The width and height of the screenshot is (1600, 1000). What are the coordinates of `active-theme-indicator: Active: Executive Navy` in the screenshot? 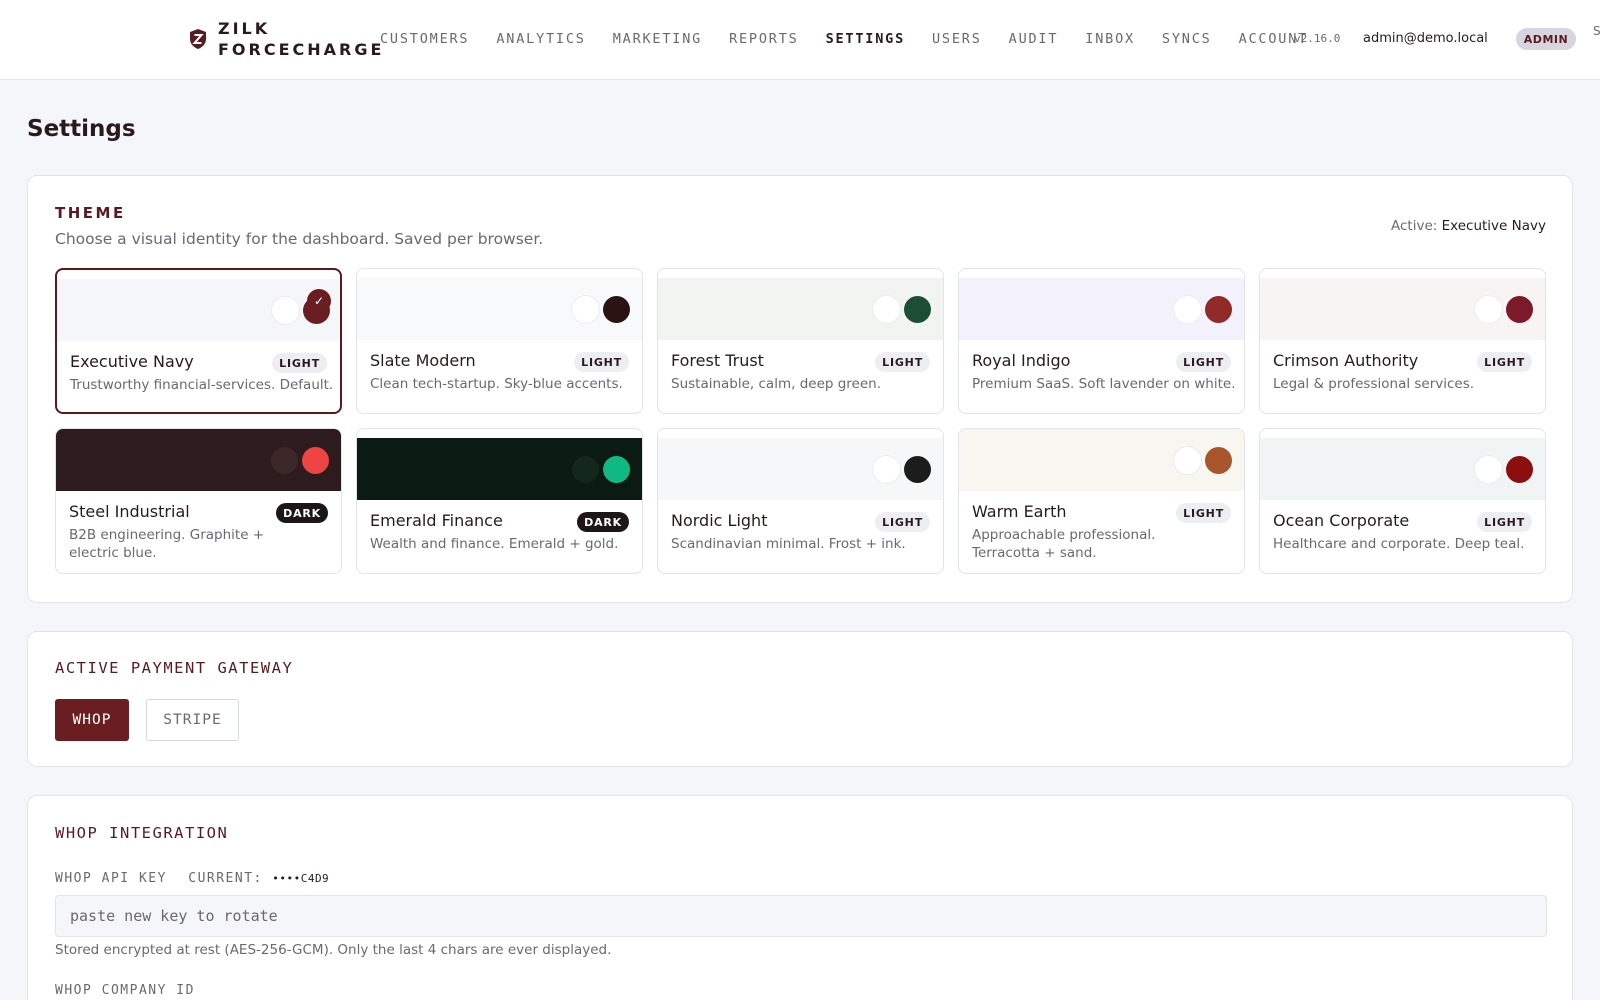 It's located at (1468, 226).